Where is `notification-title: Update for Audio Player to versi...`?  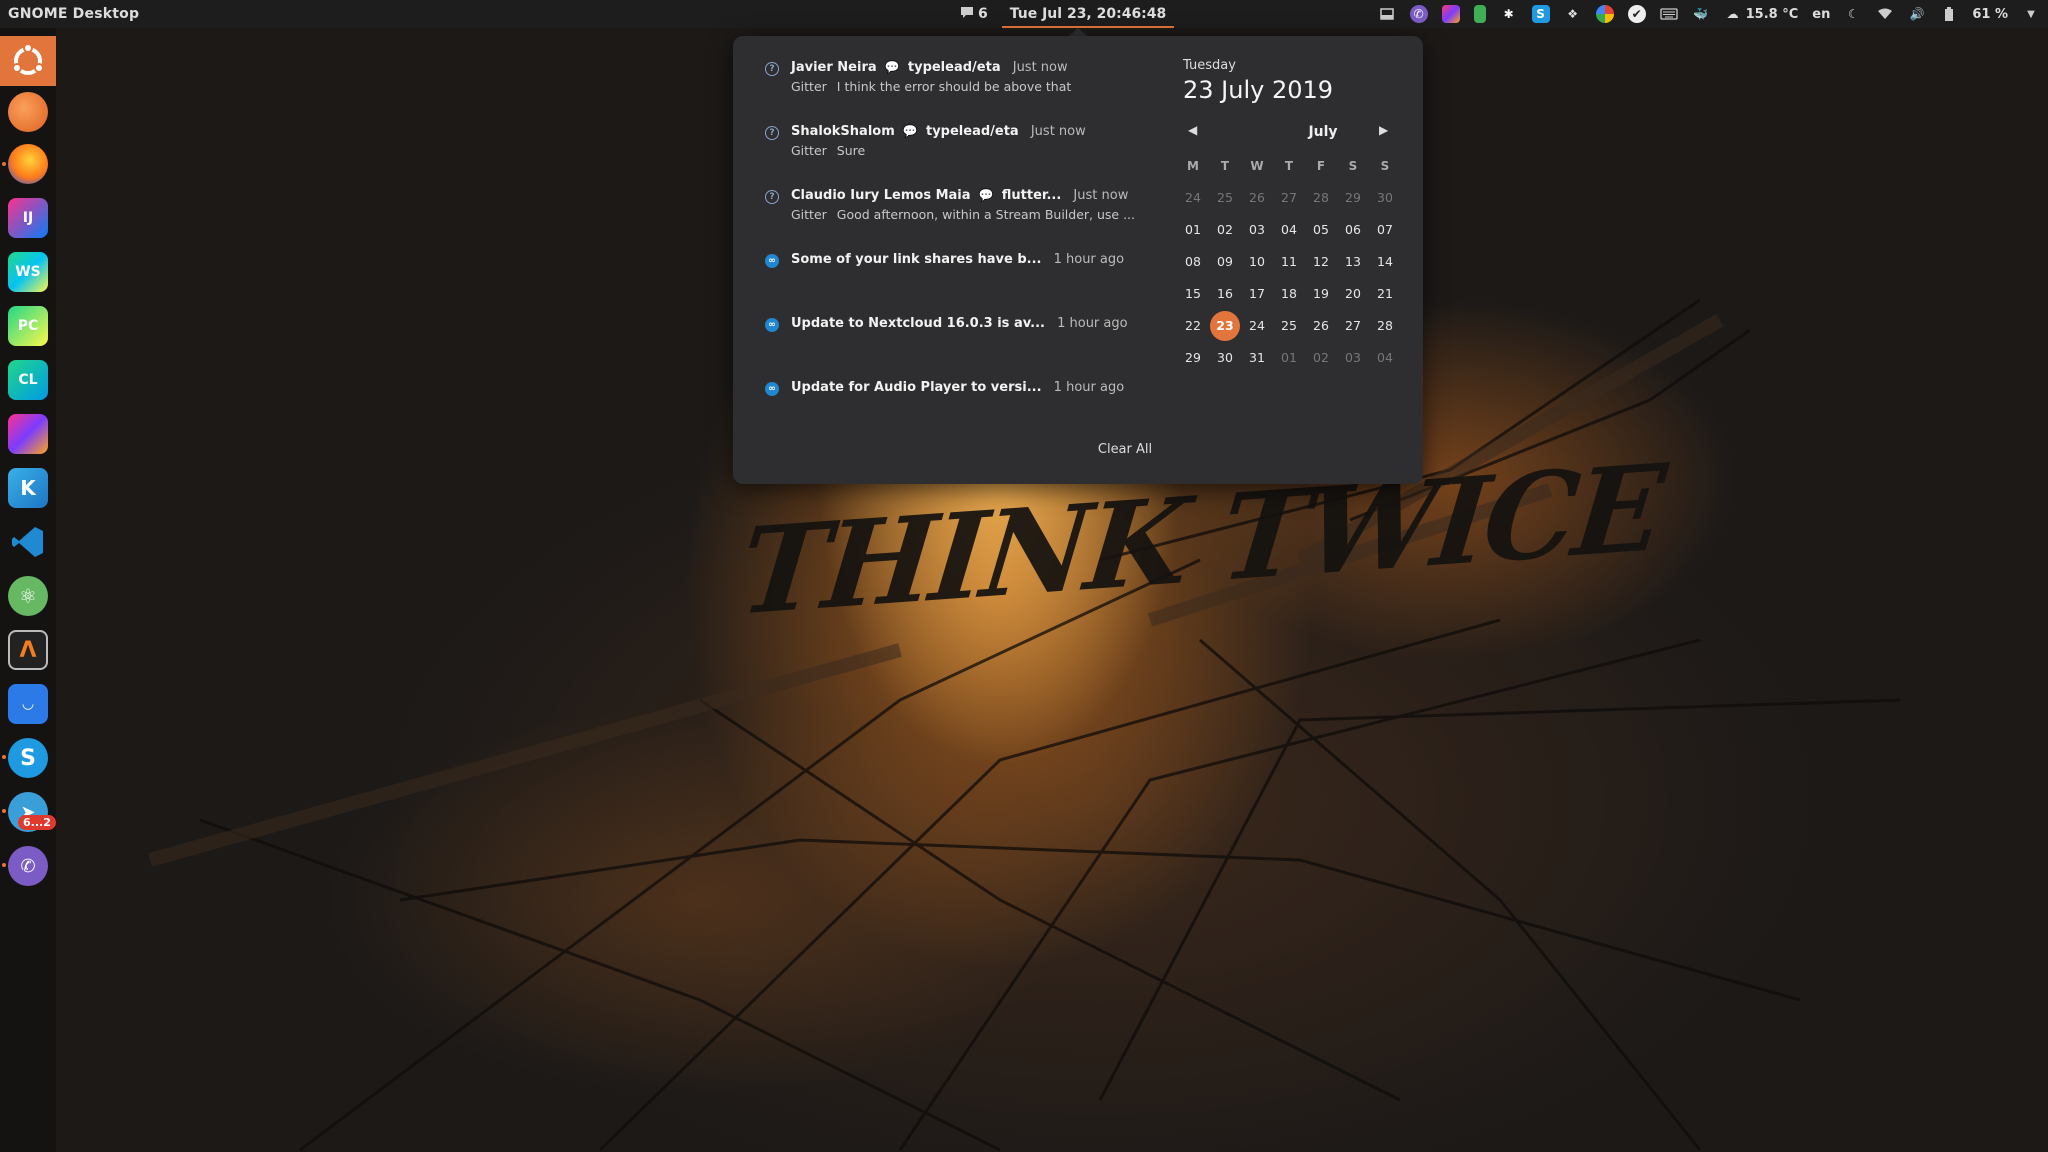 notification-title: Update for Audio Player to versi... is located at coordinates (916, 387).